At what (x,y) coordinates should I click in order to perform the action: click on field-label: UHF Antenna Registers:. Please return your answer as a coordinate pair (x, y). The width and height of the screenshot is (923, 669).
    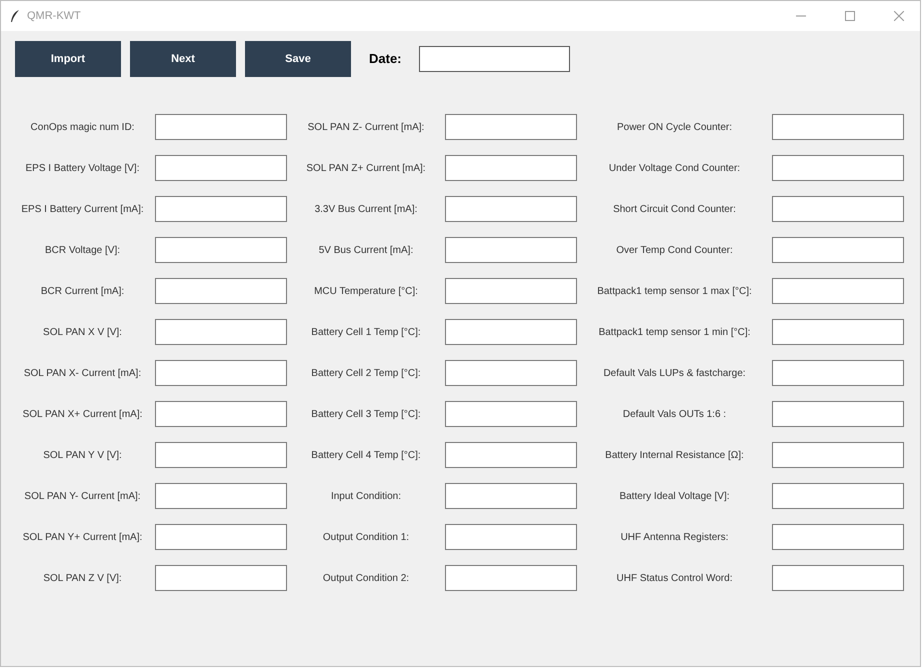
    Looking at the image, I should click on (675, 537).